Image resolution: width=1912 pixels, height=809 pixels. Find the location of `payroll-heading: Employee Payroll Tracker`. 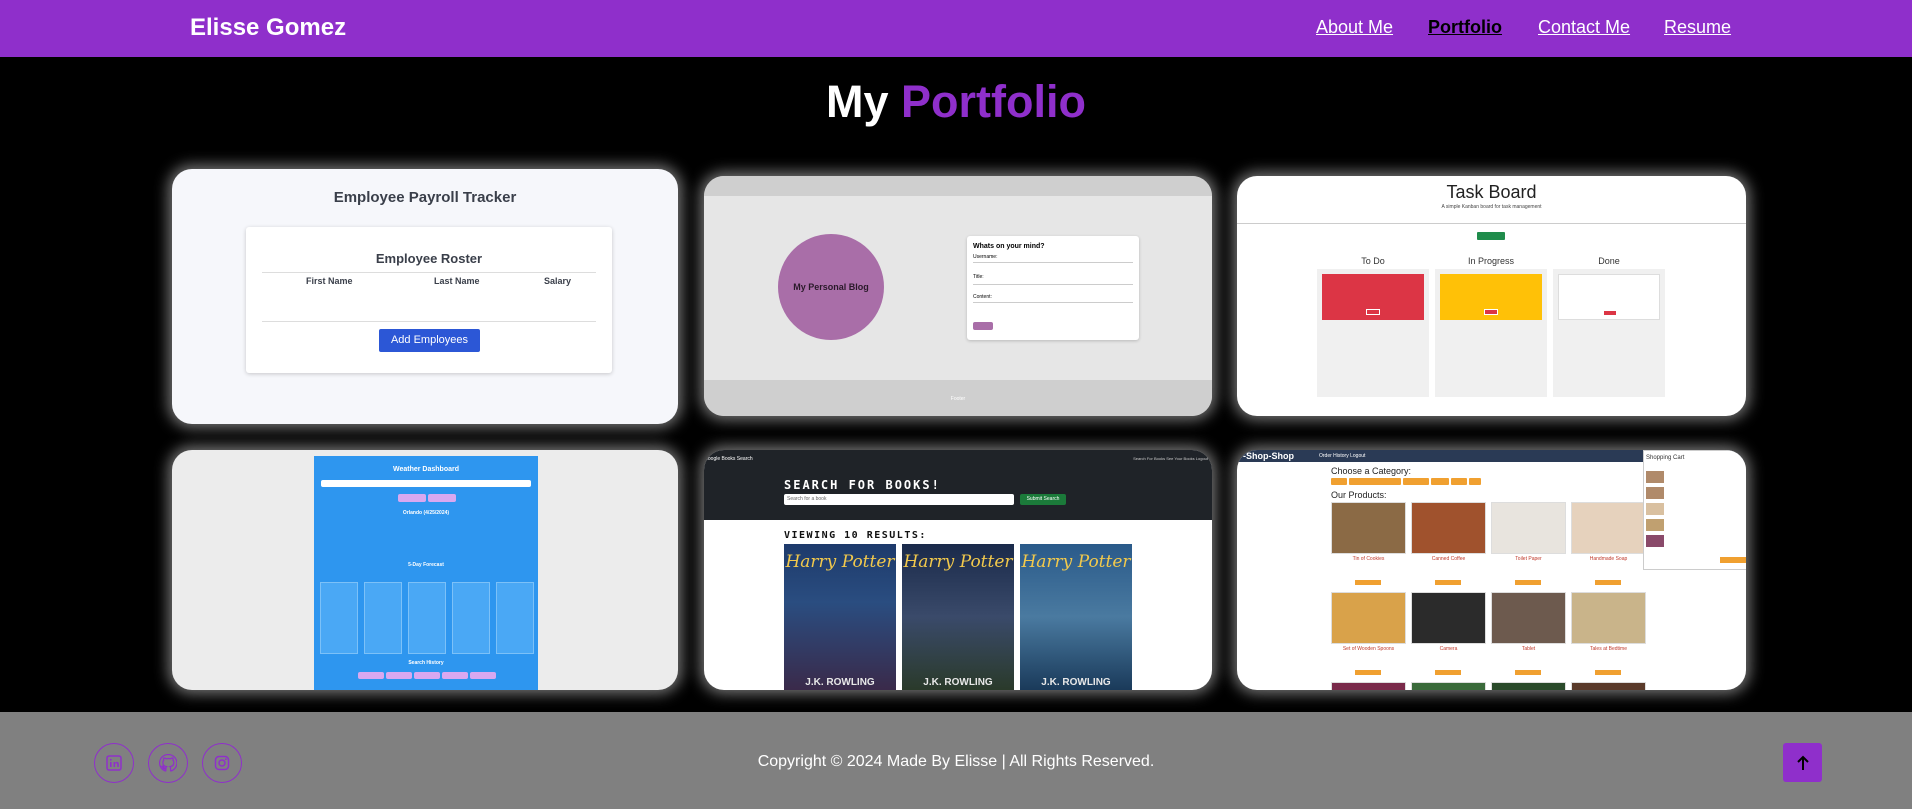

payroll-heading: Employee Payroll Tracker is located at coordinates (425, 197).